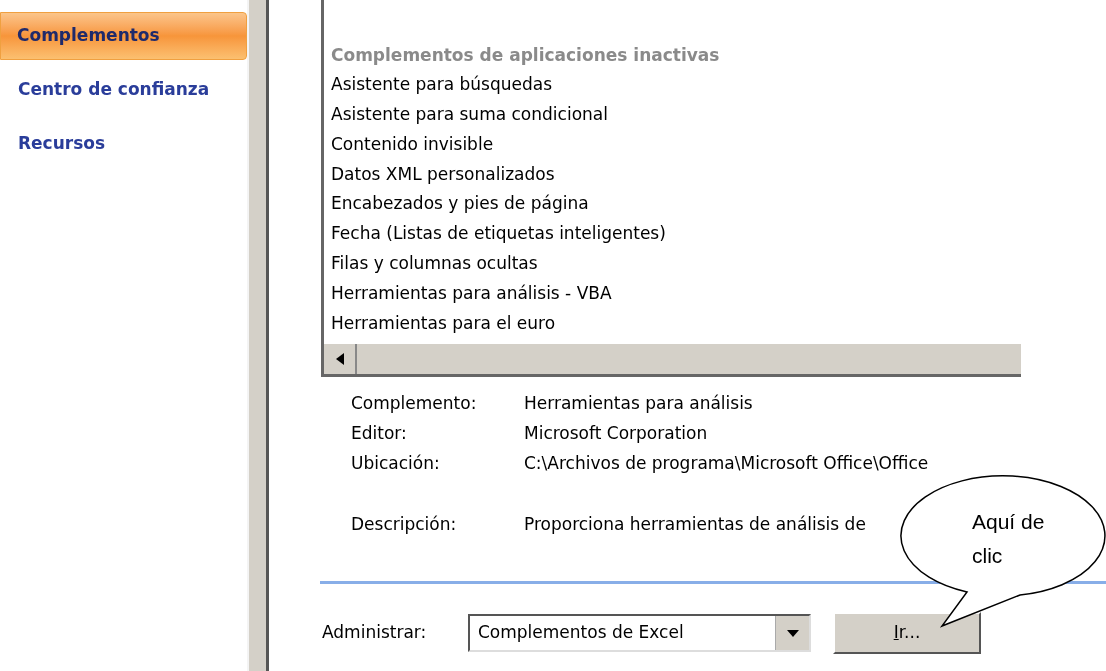 The height and width of the screenshot is (671, 1106). What do you see at coordinates (672, 325) in the screenshot?
I see `list-item: Herramientas para el euro` at bounding box center [672, 325].